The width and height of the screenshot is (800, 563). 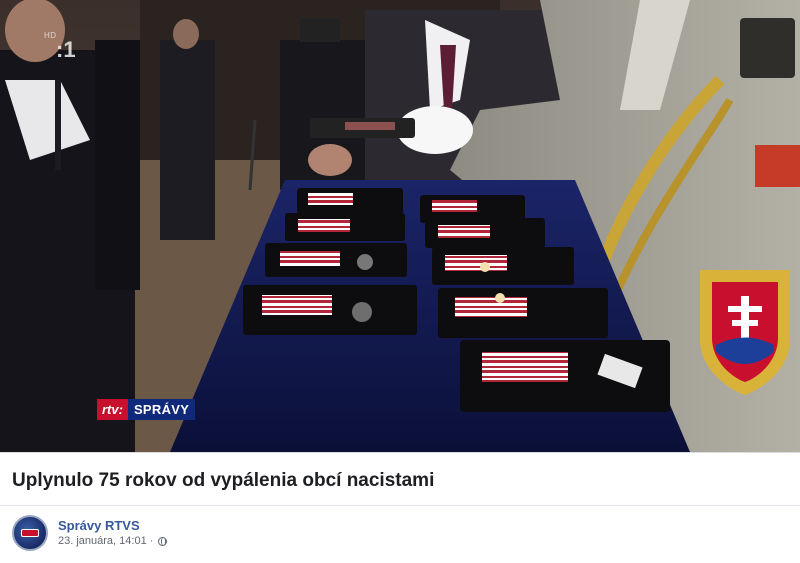 What do you see at coordinates (163, 541) in the screenshot?
I see `globe-icon` at bounding box center [163, 541].